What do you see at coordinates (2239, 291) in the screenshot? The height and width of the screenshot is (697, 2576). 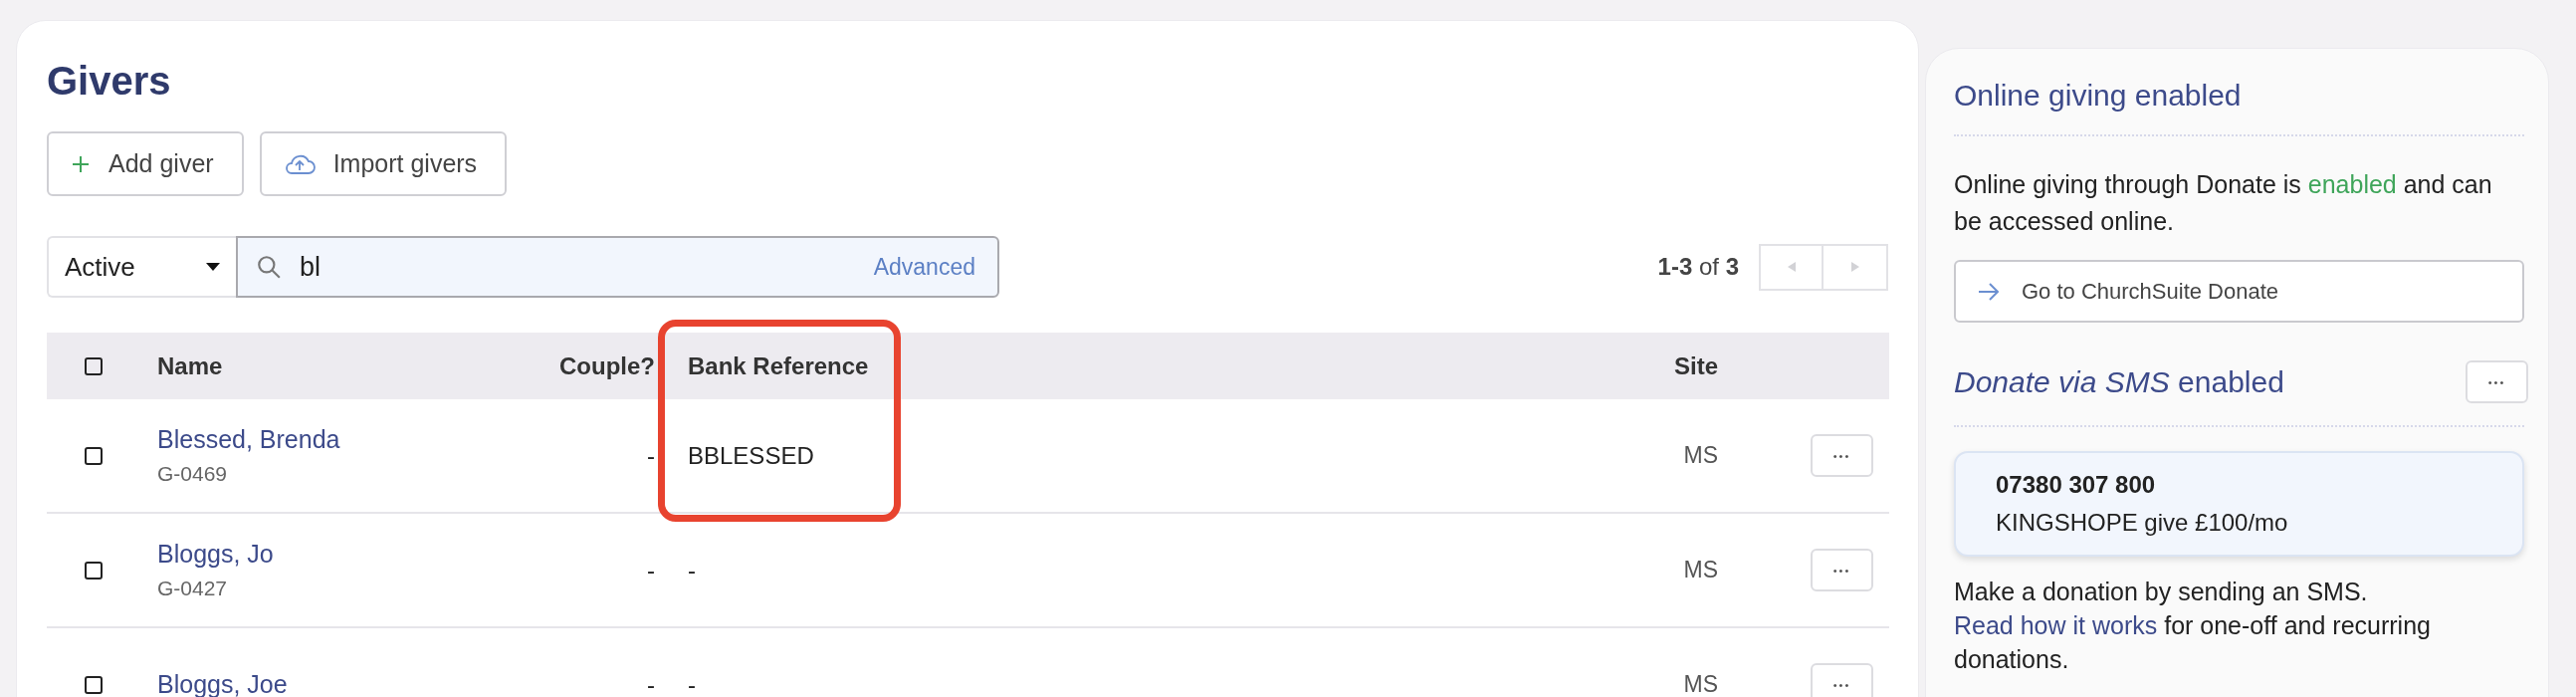 I see `donate-link-button: Go to ChurchSuite Donate` at bounding box center [2239, 291].